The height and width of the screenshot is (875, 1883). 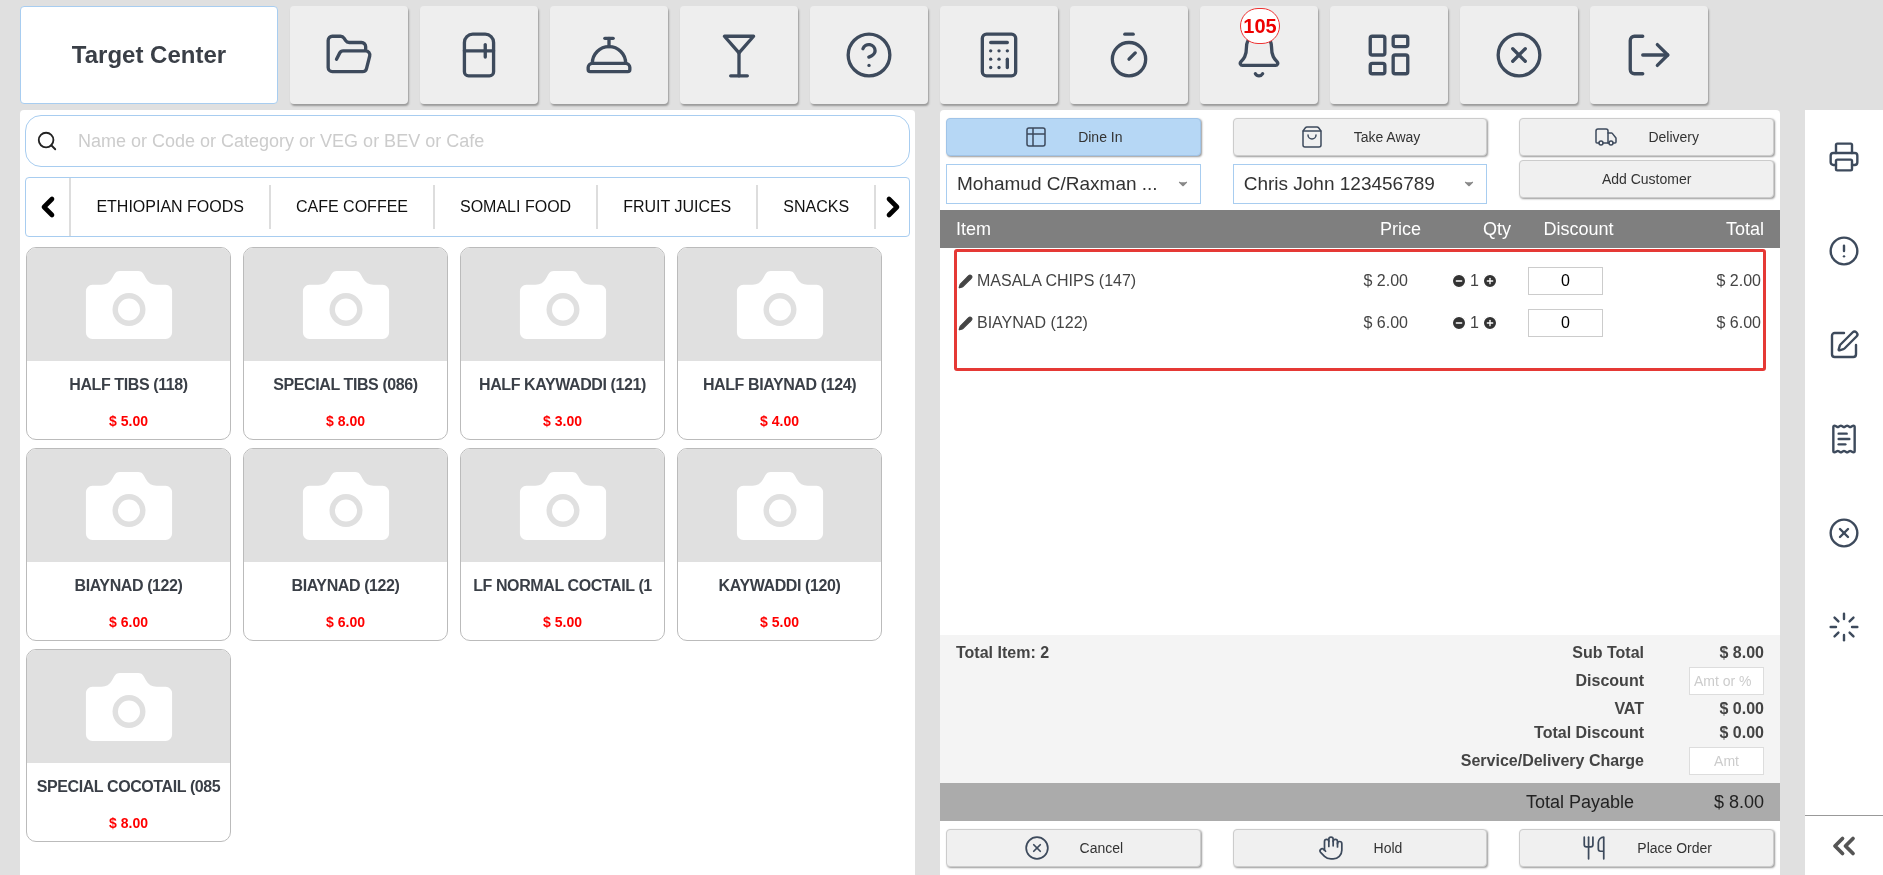 I want to click on customer-value: Chris John 123456789, so click(x=1339, y=183).